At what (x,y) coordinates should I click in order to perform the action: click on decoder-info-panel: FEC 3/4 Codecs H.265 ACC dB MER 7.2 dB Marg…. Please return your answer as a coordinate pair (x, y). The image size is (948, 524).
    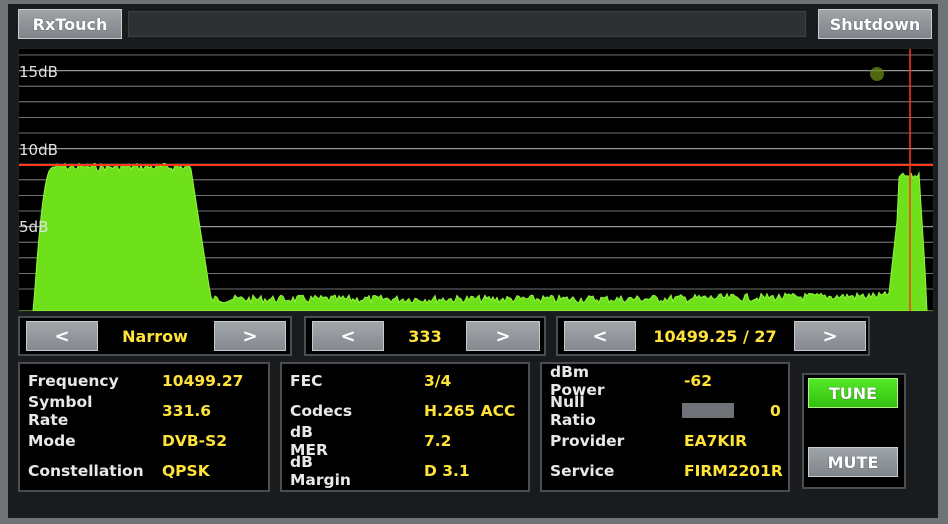
    Looking at the image, I should click on (405, 427).